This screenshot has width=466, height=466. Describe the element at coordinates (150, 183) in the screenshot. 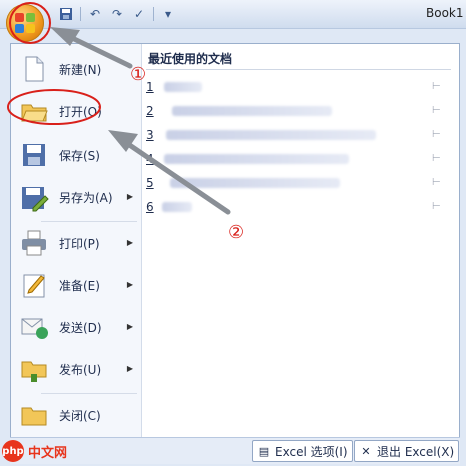

I see `recent-doc-number: 5` at that location.